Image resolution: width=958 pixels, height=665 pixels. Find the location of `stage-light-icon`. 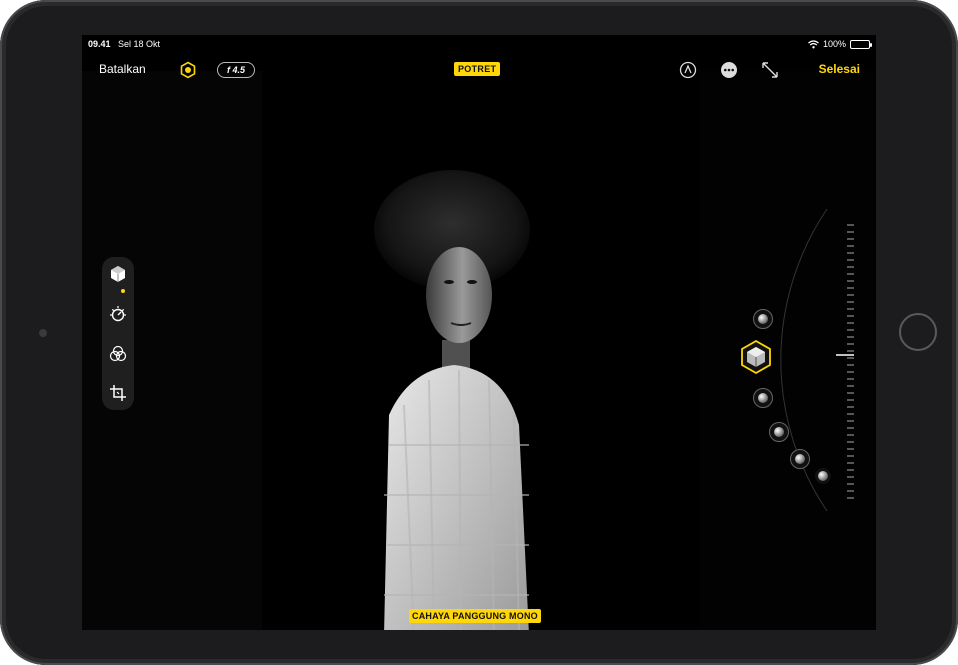

stage-light-icon is located at coordinates (800, 459).